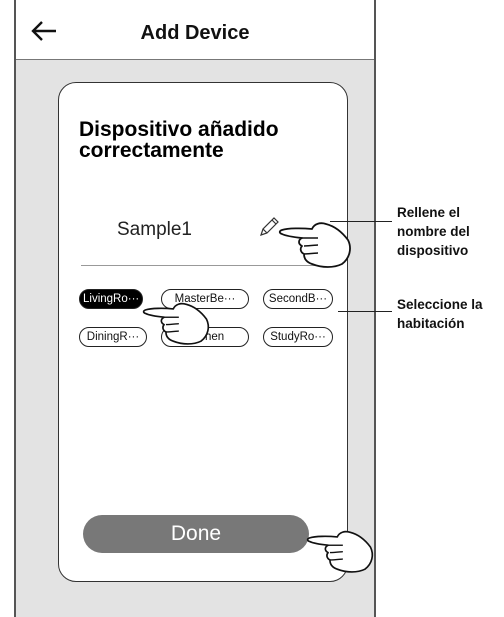 The image size is (504, 617). I want to click on done-button: Done, so click(196, 534).